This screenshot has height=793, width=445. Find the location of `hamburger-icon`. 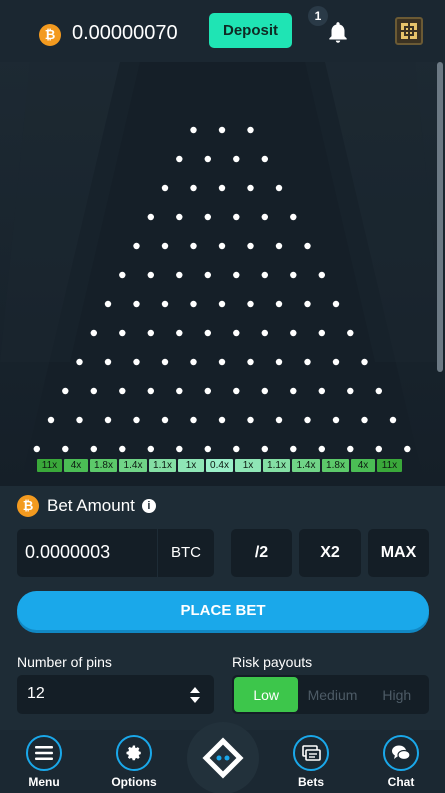

hamburger-icon is located at coordinates (44, 753).